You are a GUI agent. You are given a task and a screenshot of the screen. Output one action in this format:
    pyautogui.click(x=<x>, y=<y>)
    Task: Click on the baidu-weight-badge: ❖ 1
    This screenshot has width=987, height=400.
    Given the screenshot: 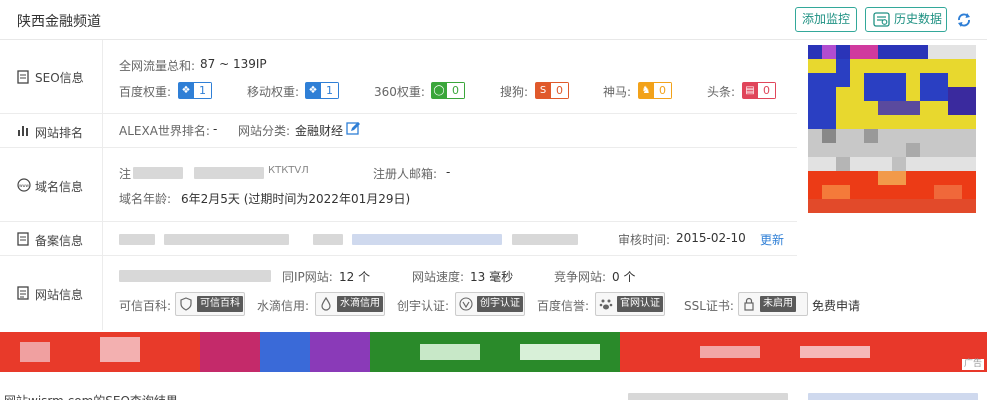 What is the action you would take?
    pyautogui.click(x=195, y=90)
    